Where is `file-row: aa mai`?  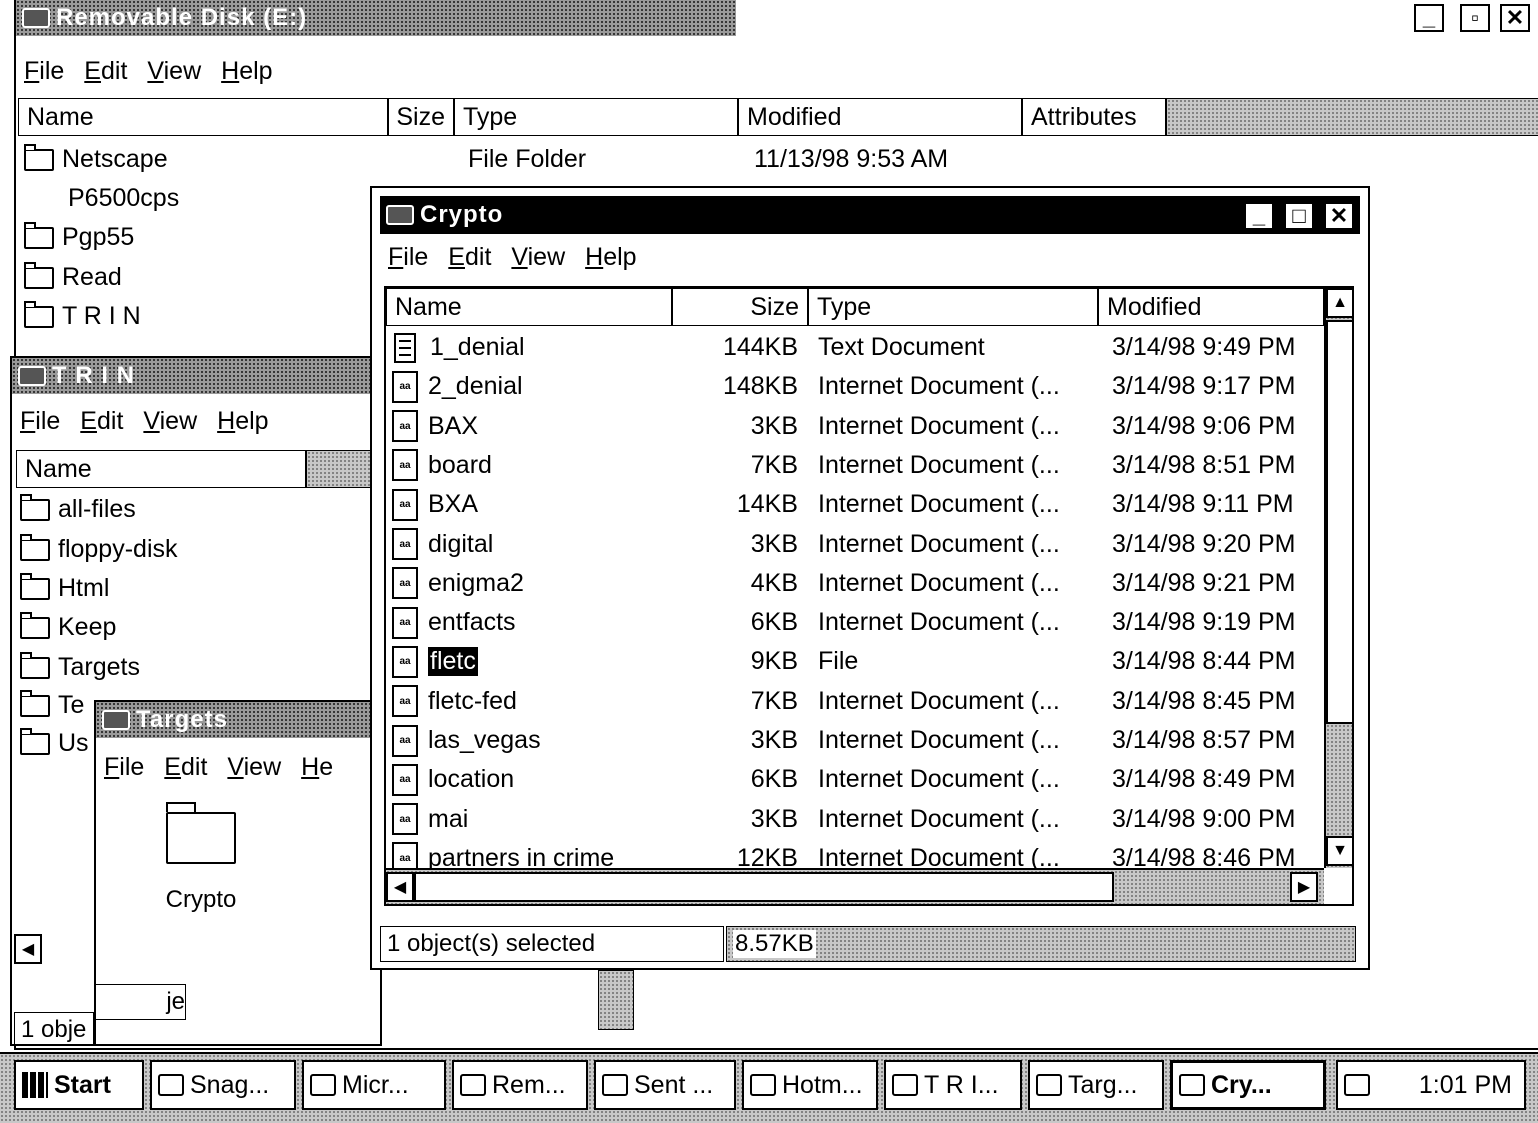 file-row: aa mai is located at coordinates (430, 819).